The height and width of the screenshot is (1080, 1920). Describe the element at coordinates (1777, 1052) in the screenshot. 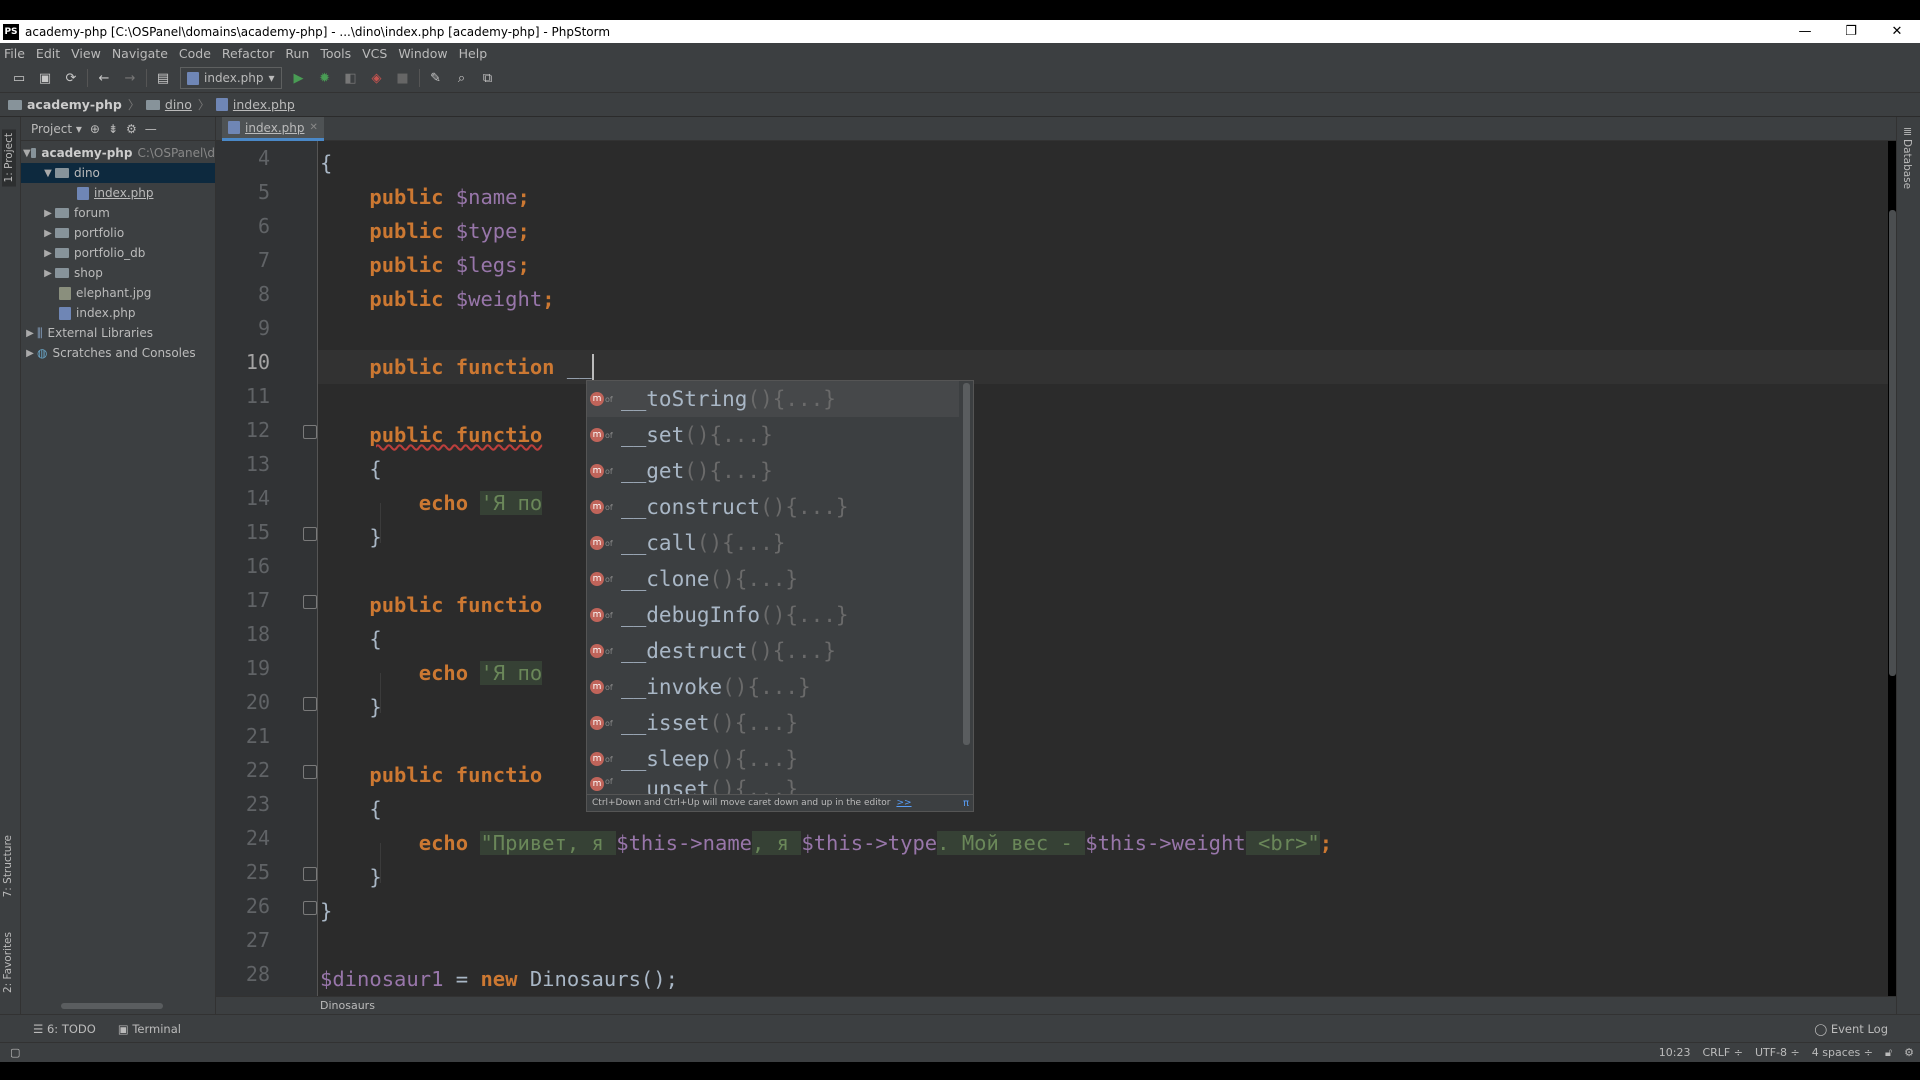

I see `file-encoding: UTF-8 ÷` at that location.